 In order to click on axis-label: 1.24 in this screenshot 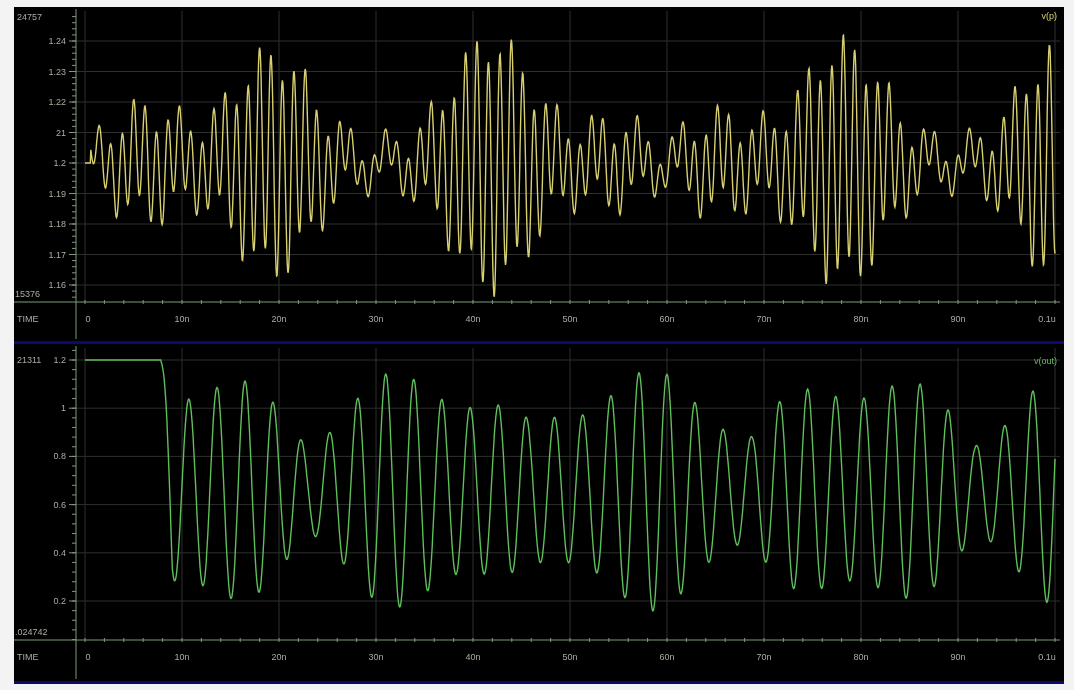, I will do `click(57, 41)`.